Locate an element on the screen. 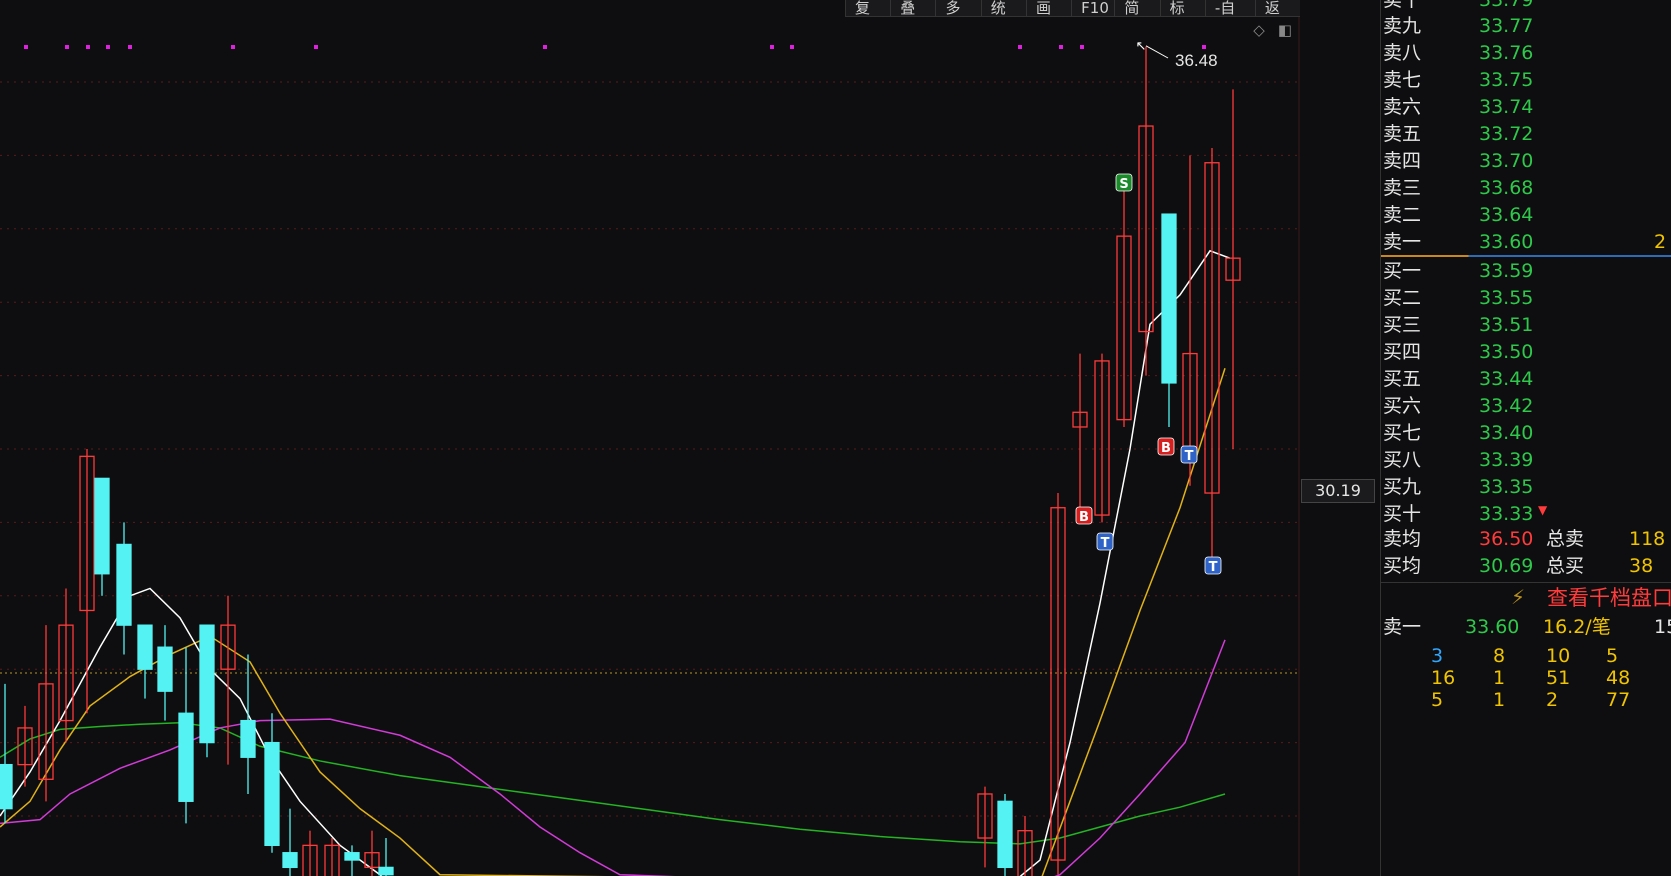 This screenshot has height=876, width=1671. detail-label: 卖一 is located at coordinates (1402, 627).